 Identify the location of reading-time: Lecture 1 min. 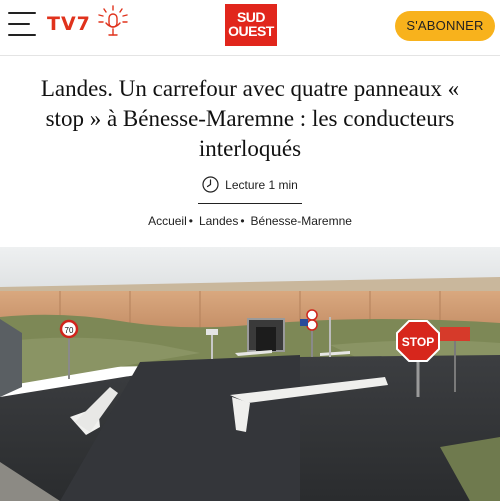
(250, 186).